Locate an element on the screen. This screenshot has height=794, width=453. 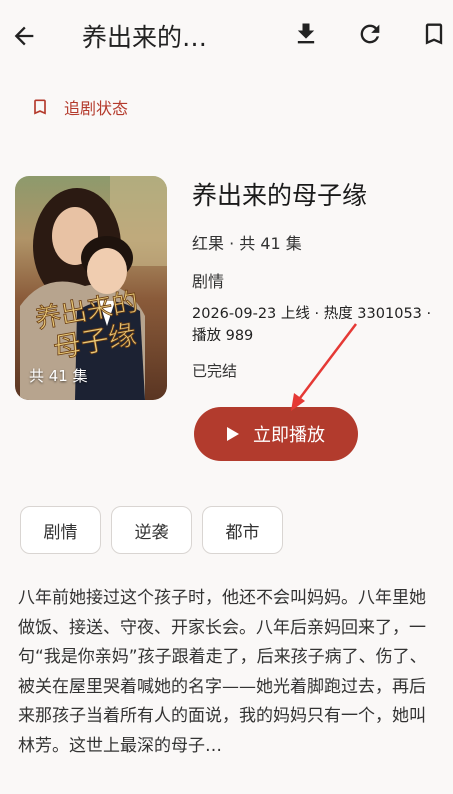
download-icon is located at coordinates (306, 33).